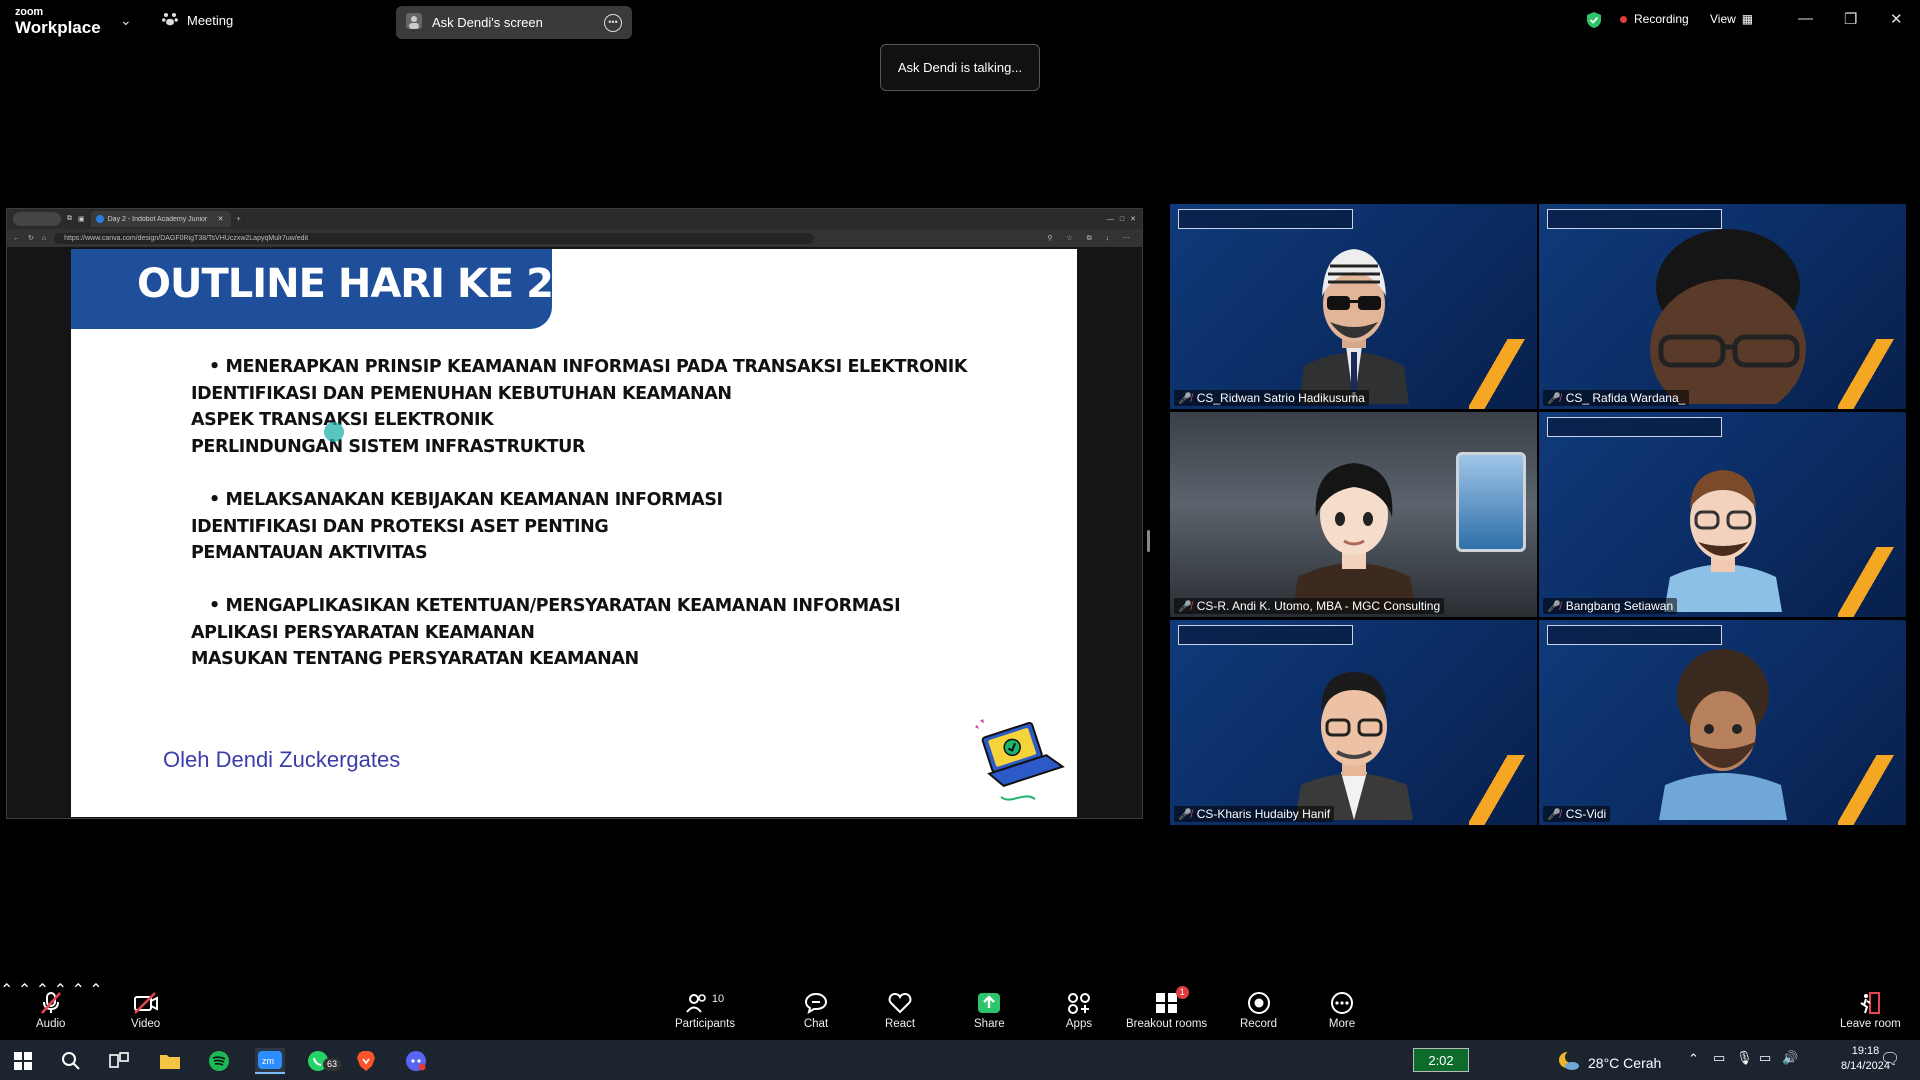  I want to click on speaker-icon: 🔊, so click(1790, 1058).